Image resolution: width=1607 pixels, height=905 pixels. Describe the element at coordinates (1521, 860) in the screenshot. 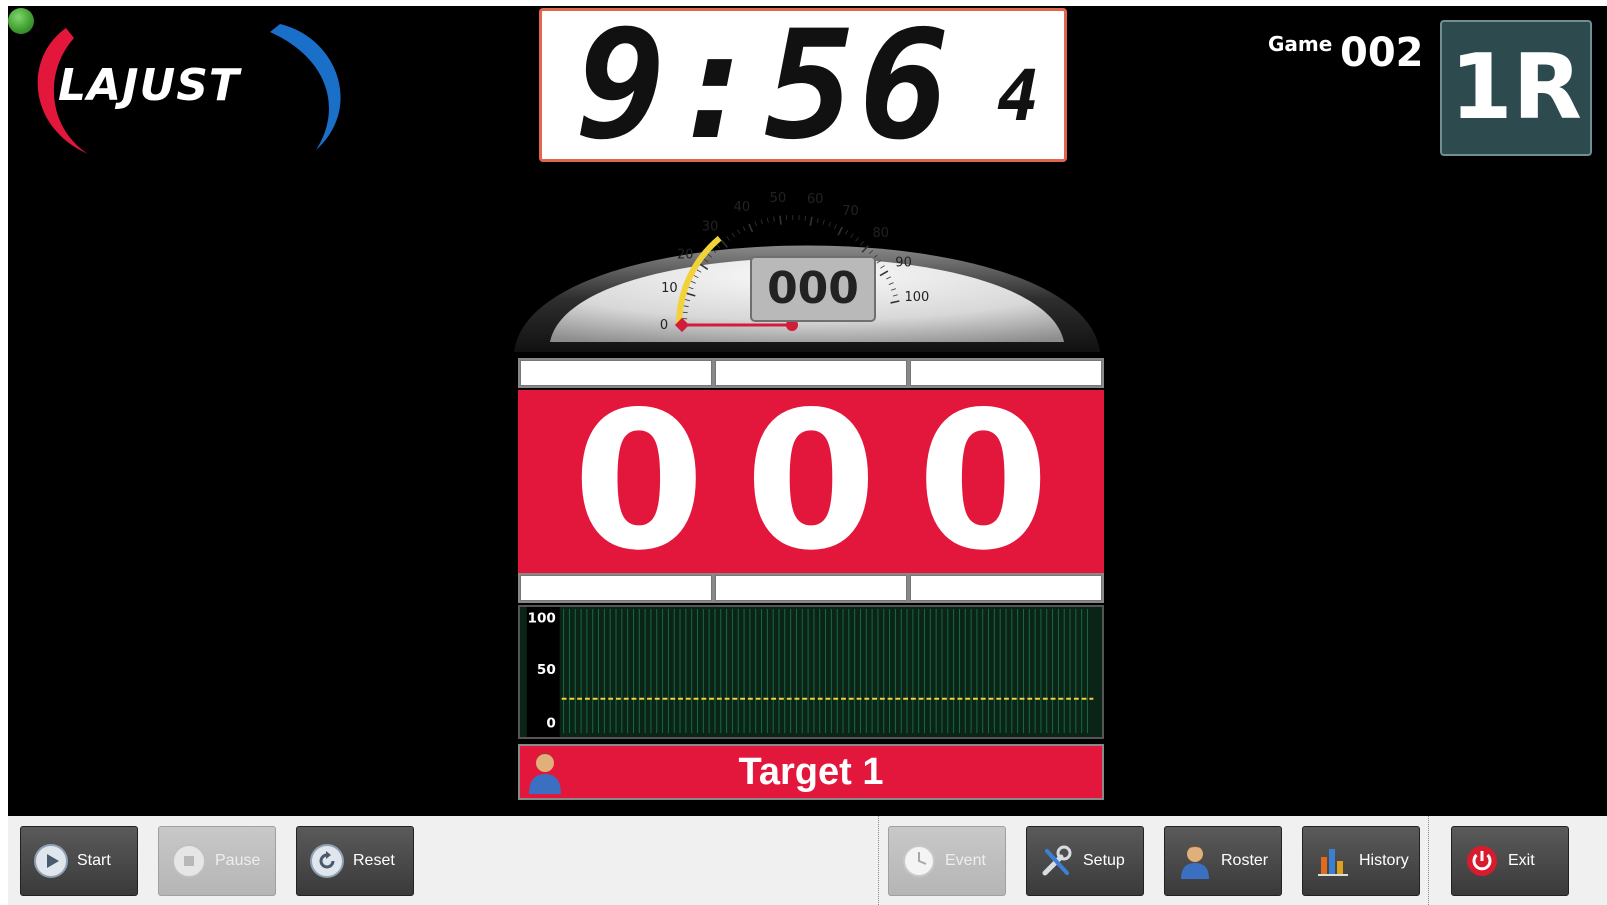

I see `exit-button-label: Exit` at that location.